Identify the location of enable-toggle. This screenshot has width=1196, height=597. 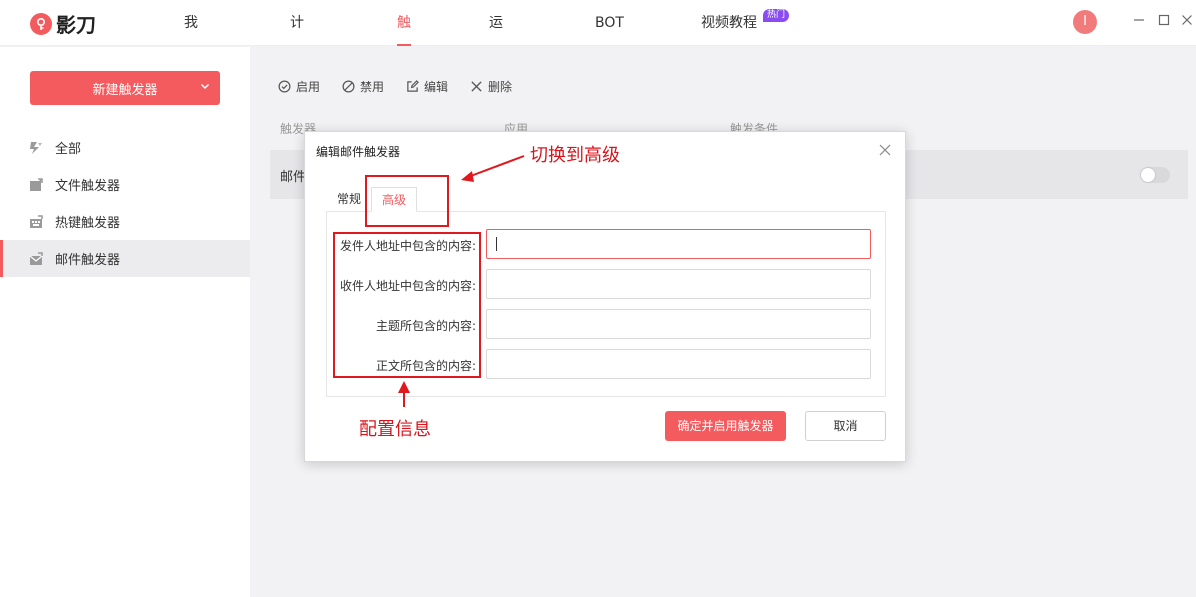
(1155, 175).